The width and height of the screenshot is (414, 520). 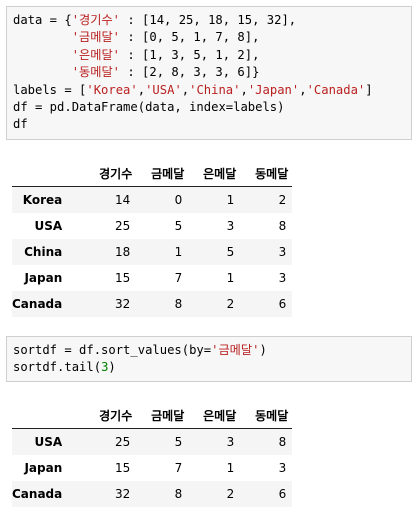 I want to click on code-string: 'Canada', so click(x=336, y=89).